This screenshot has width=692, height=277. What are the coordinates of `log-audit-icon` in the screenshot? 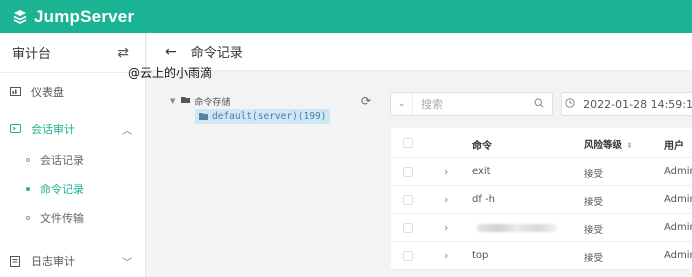 It's located at (15, 261).